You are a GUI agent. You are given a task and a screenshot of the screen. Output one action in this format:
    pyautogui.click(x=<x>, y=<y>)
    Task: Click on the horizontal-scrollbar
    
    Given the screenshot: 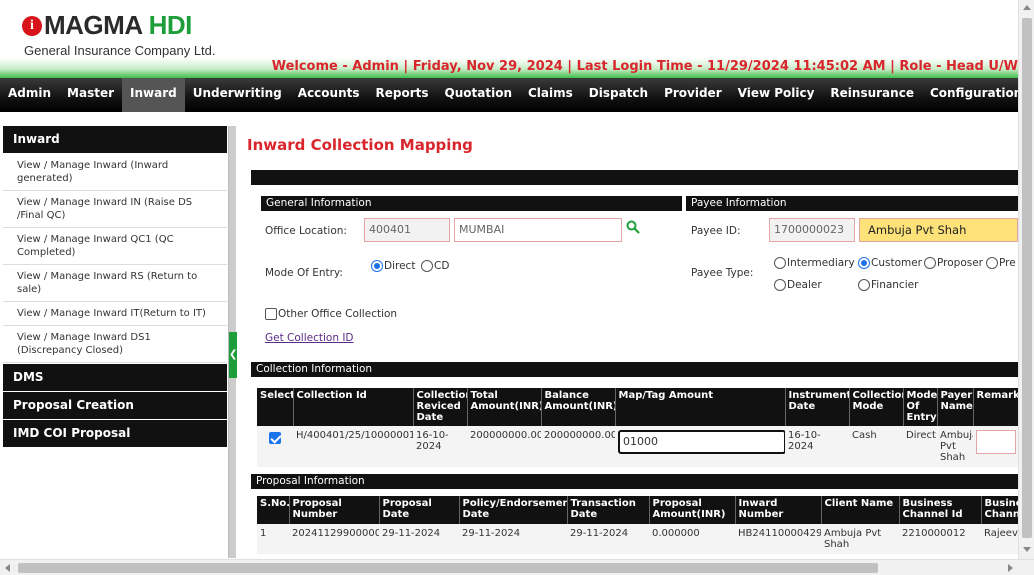 What is the action you would take?
    pyautogui.click(x=517, y=567)
    